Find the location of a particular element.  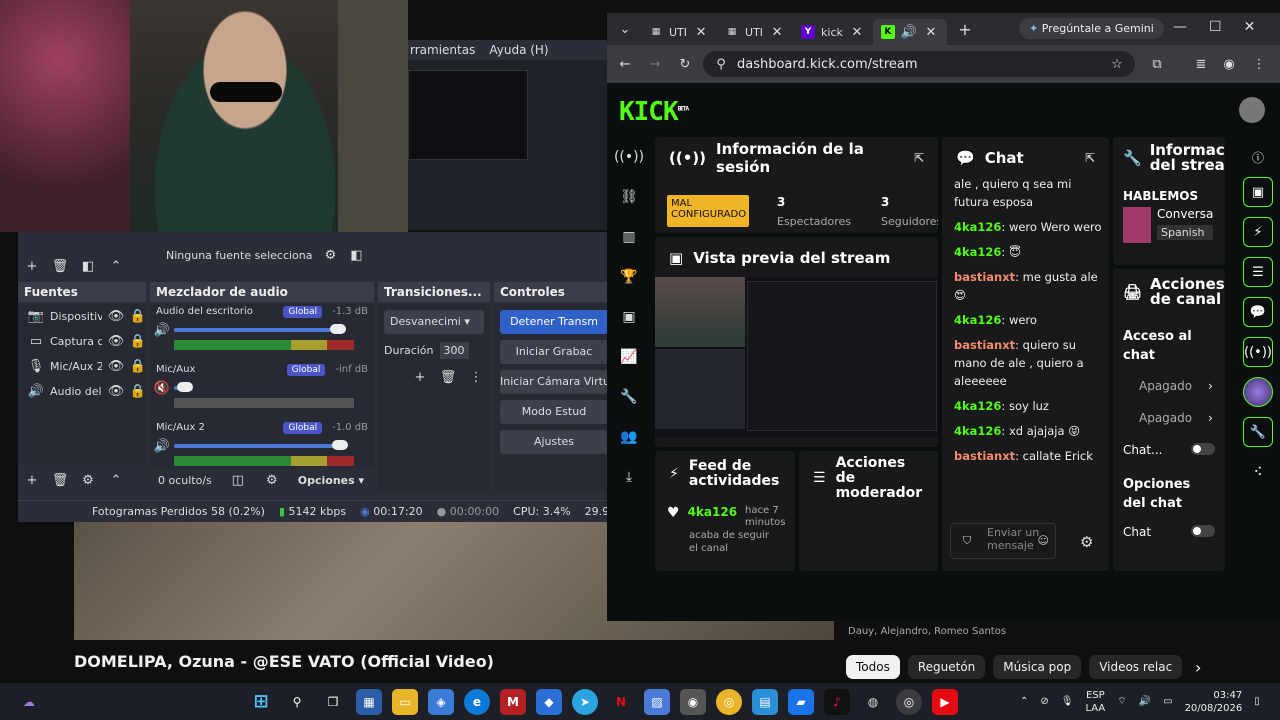

gemini-button: ✦ Pregúntale a Gemini is located at coordinates (1091, 28).